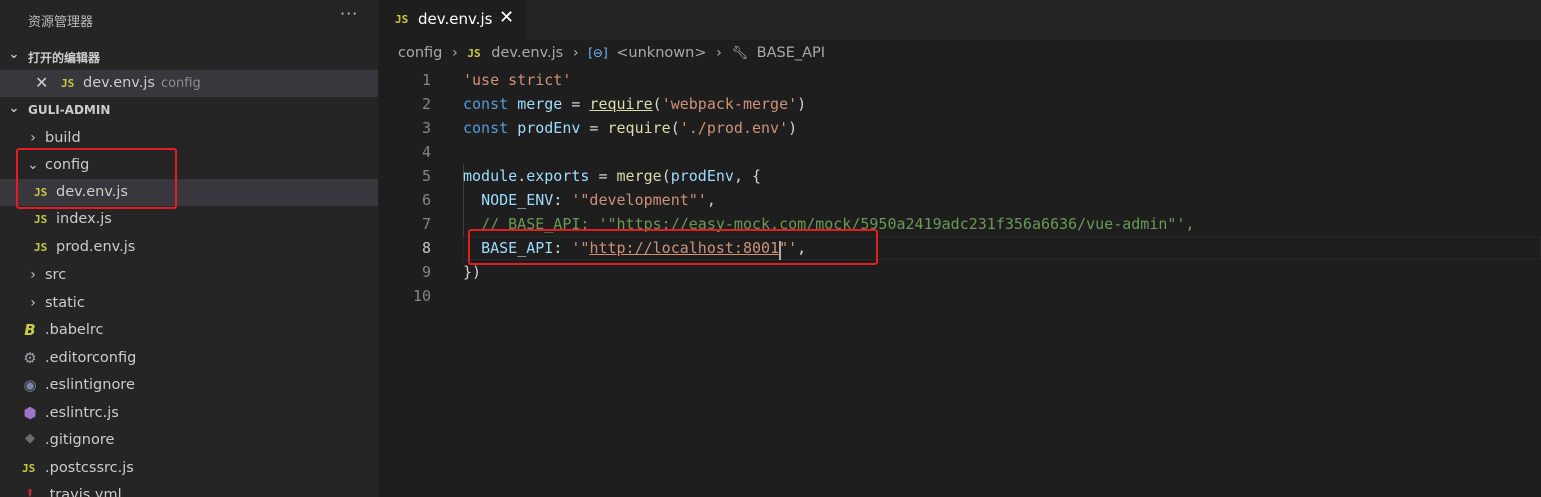  I want to click on line-number: 8, so click(426, 248).